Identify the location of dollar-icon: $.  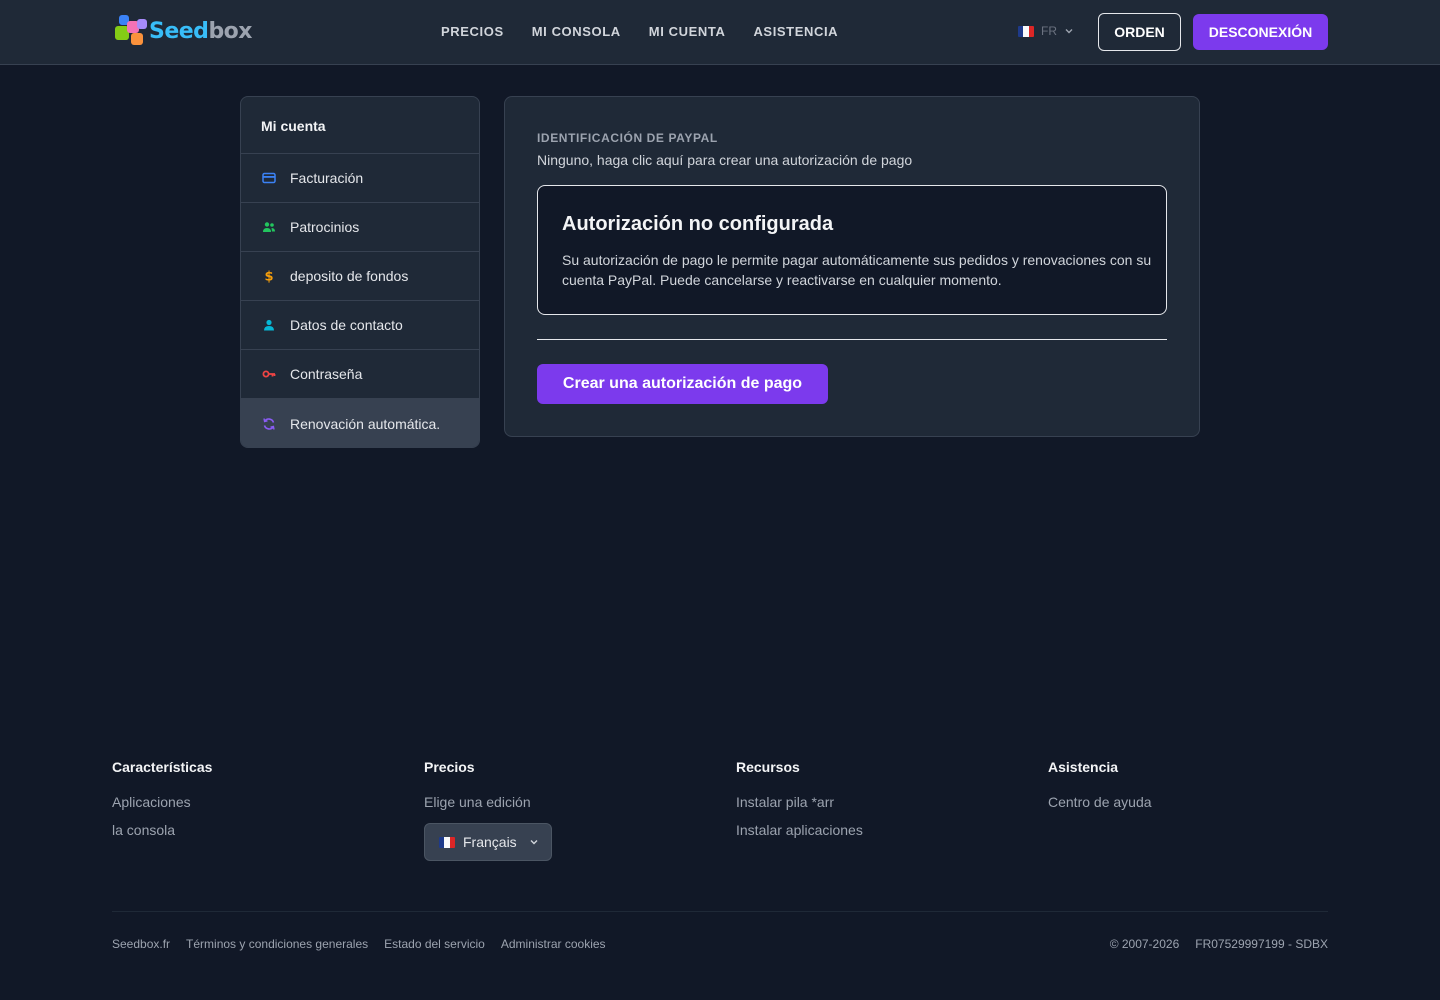
(269, 276).